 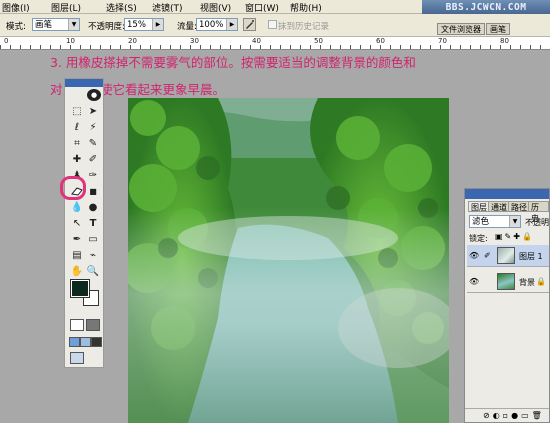 I want to click on opacity-label: 不透明度:, so click(x=106, y=27).